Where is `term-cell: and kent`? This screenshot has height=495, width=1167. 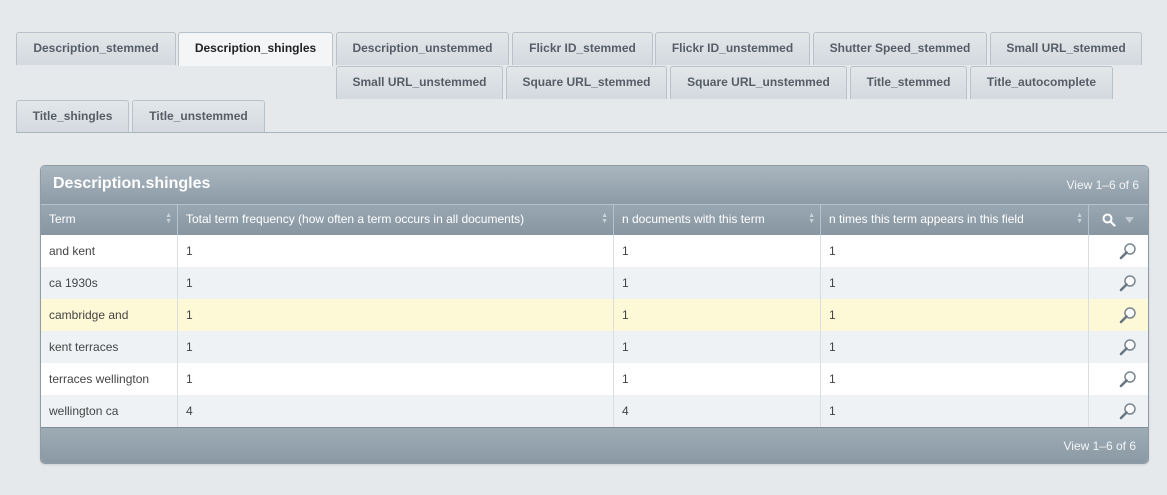
term-cell: and kent is located at coordinates (109, 251).